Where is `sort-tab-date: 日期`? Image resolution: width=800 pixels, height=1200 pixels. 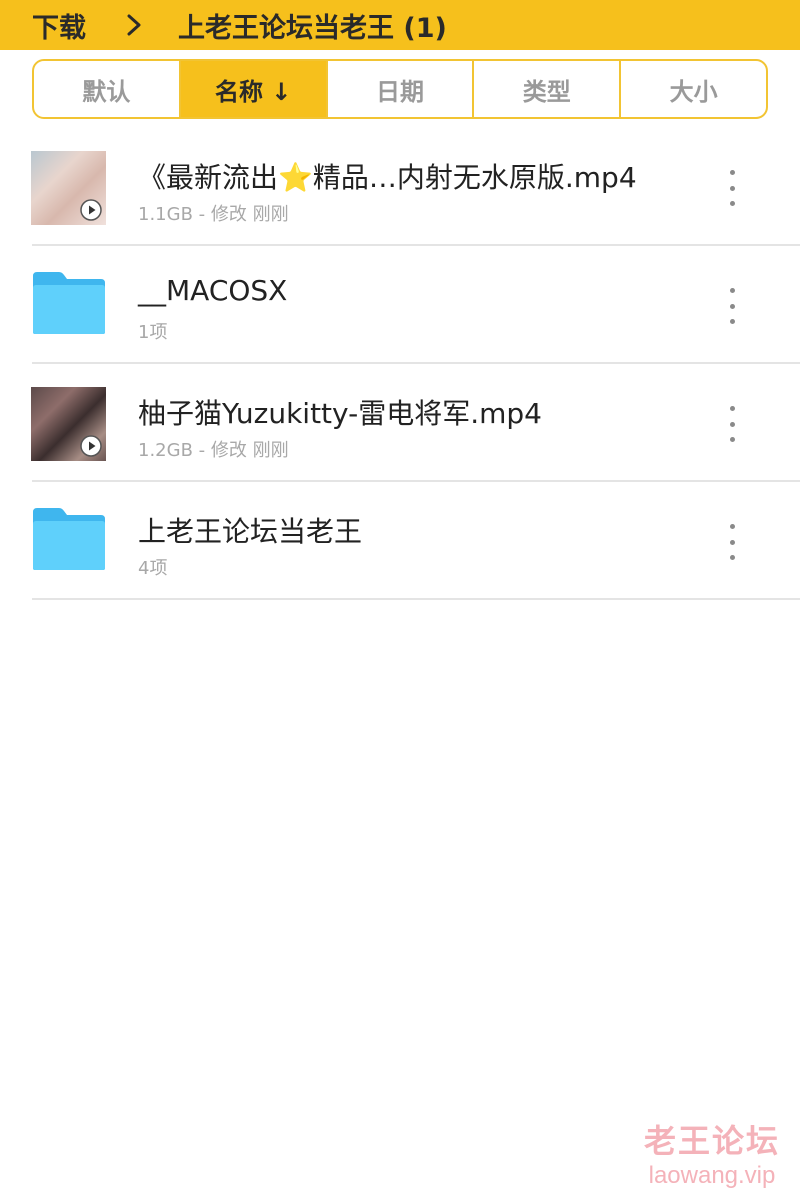 sort-tab-date: 日期 is located at coordinates (399, 89).